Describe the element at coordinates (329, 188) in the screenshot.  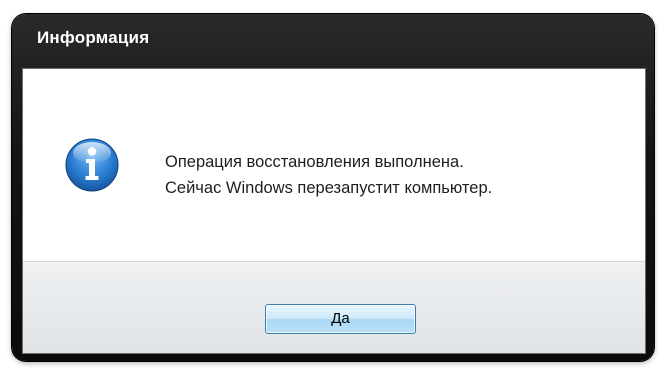
I see `message-line-2: Сейчас Windows перезапустит компьютер.` at that location.